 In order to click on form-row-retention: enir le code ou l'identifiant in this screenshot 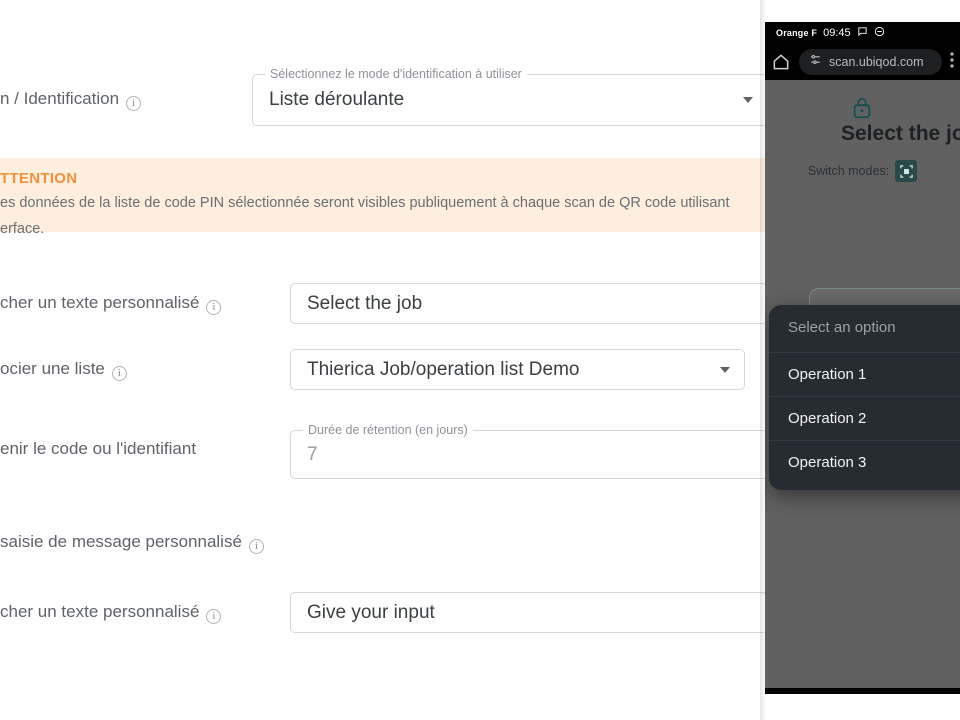, I will do `click(98, 449)`.